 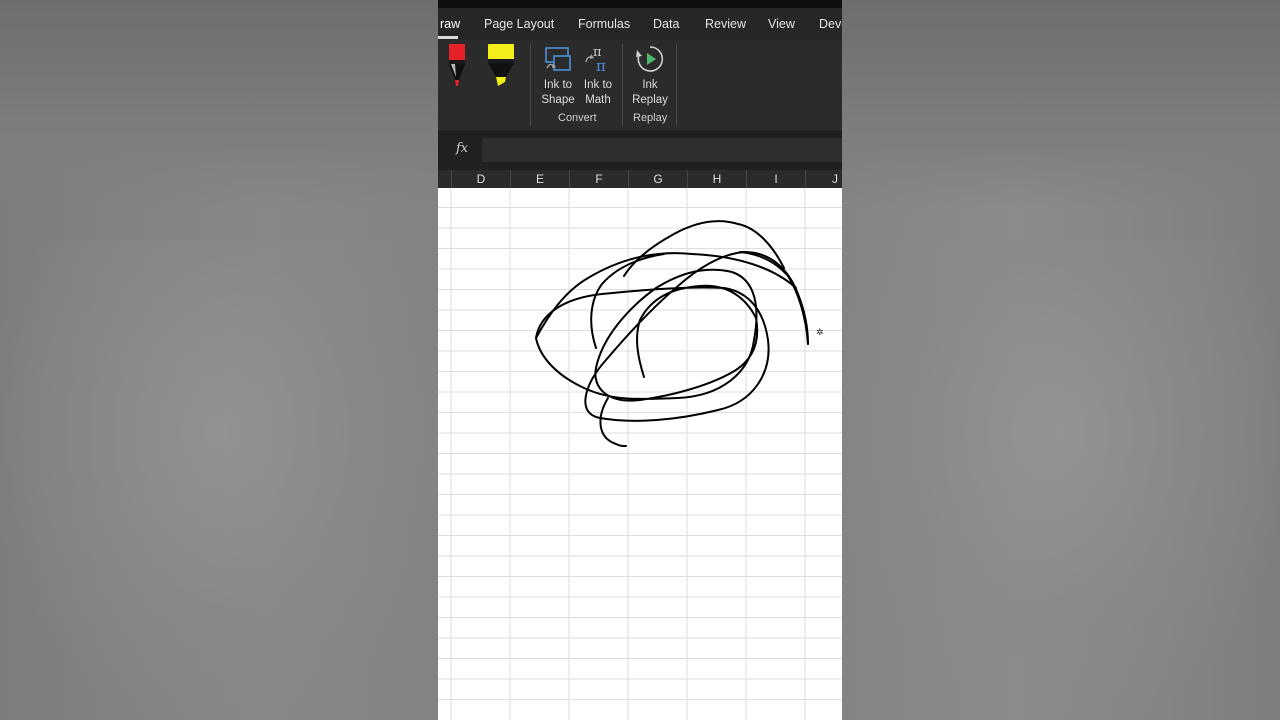 I want to click on tab-page-layout: Page Layout, so click(x=519, y=24).